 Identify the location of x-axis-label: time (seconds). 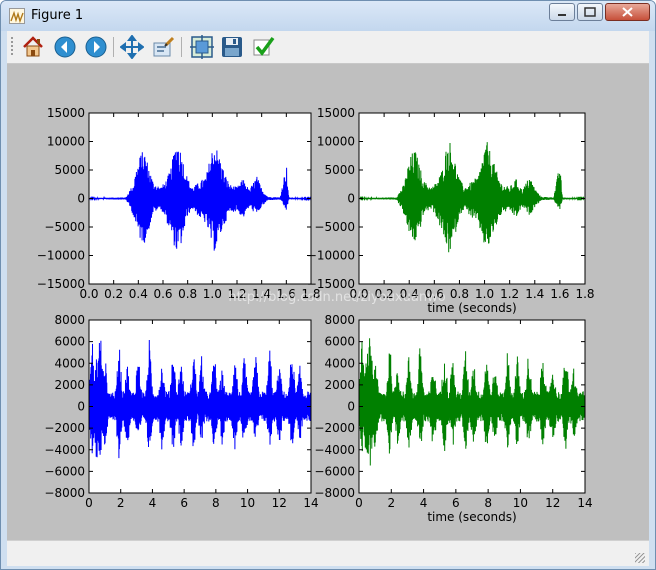
(471, 517).